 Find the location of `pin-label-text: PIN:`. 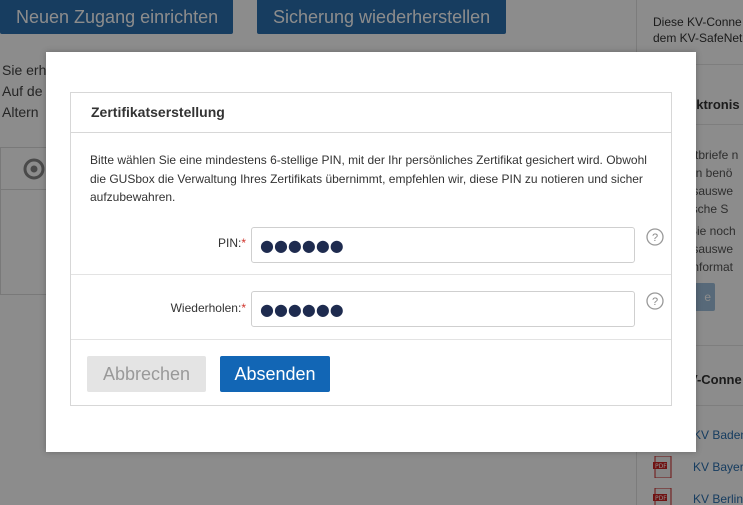

pin-label-text: PIN: is located at coordinates (229, 243).